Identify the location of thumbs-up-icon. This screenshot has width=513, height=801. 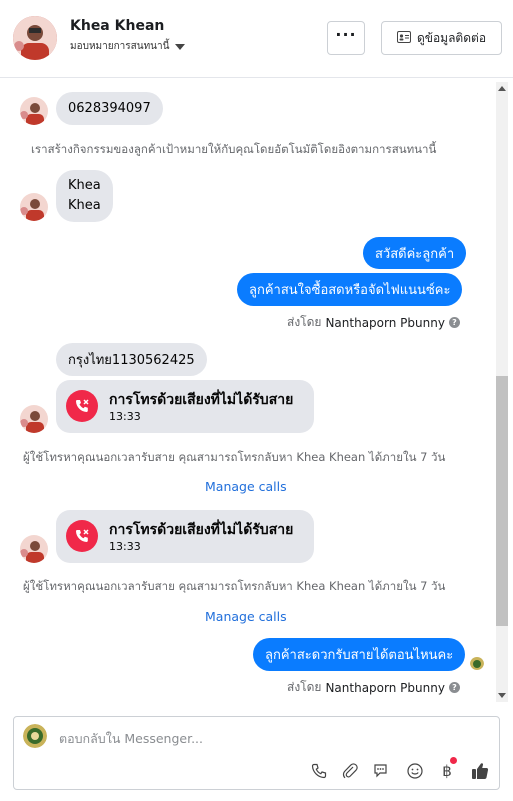
(480, 771).